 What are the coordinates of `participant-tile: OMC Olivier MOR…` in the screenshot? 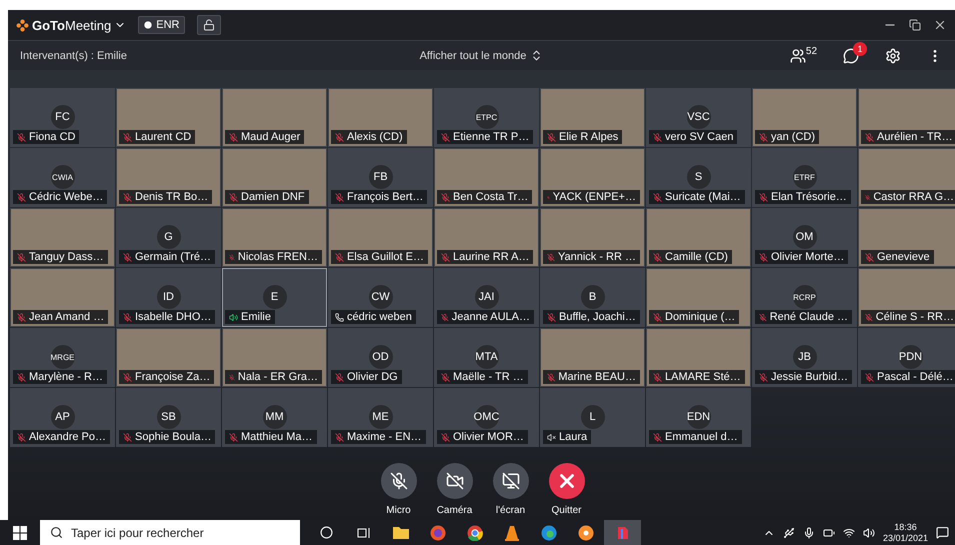 It's located at (486, 417).